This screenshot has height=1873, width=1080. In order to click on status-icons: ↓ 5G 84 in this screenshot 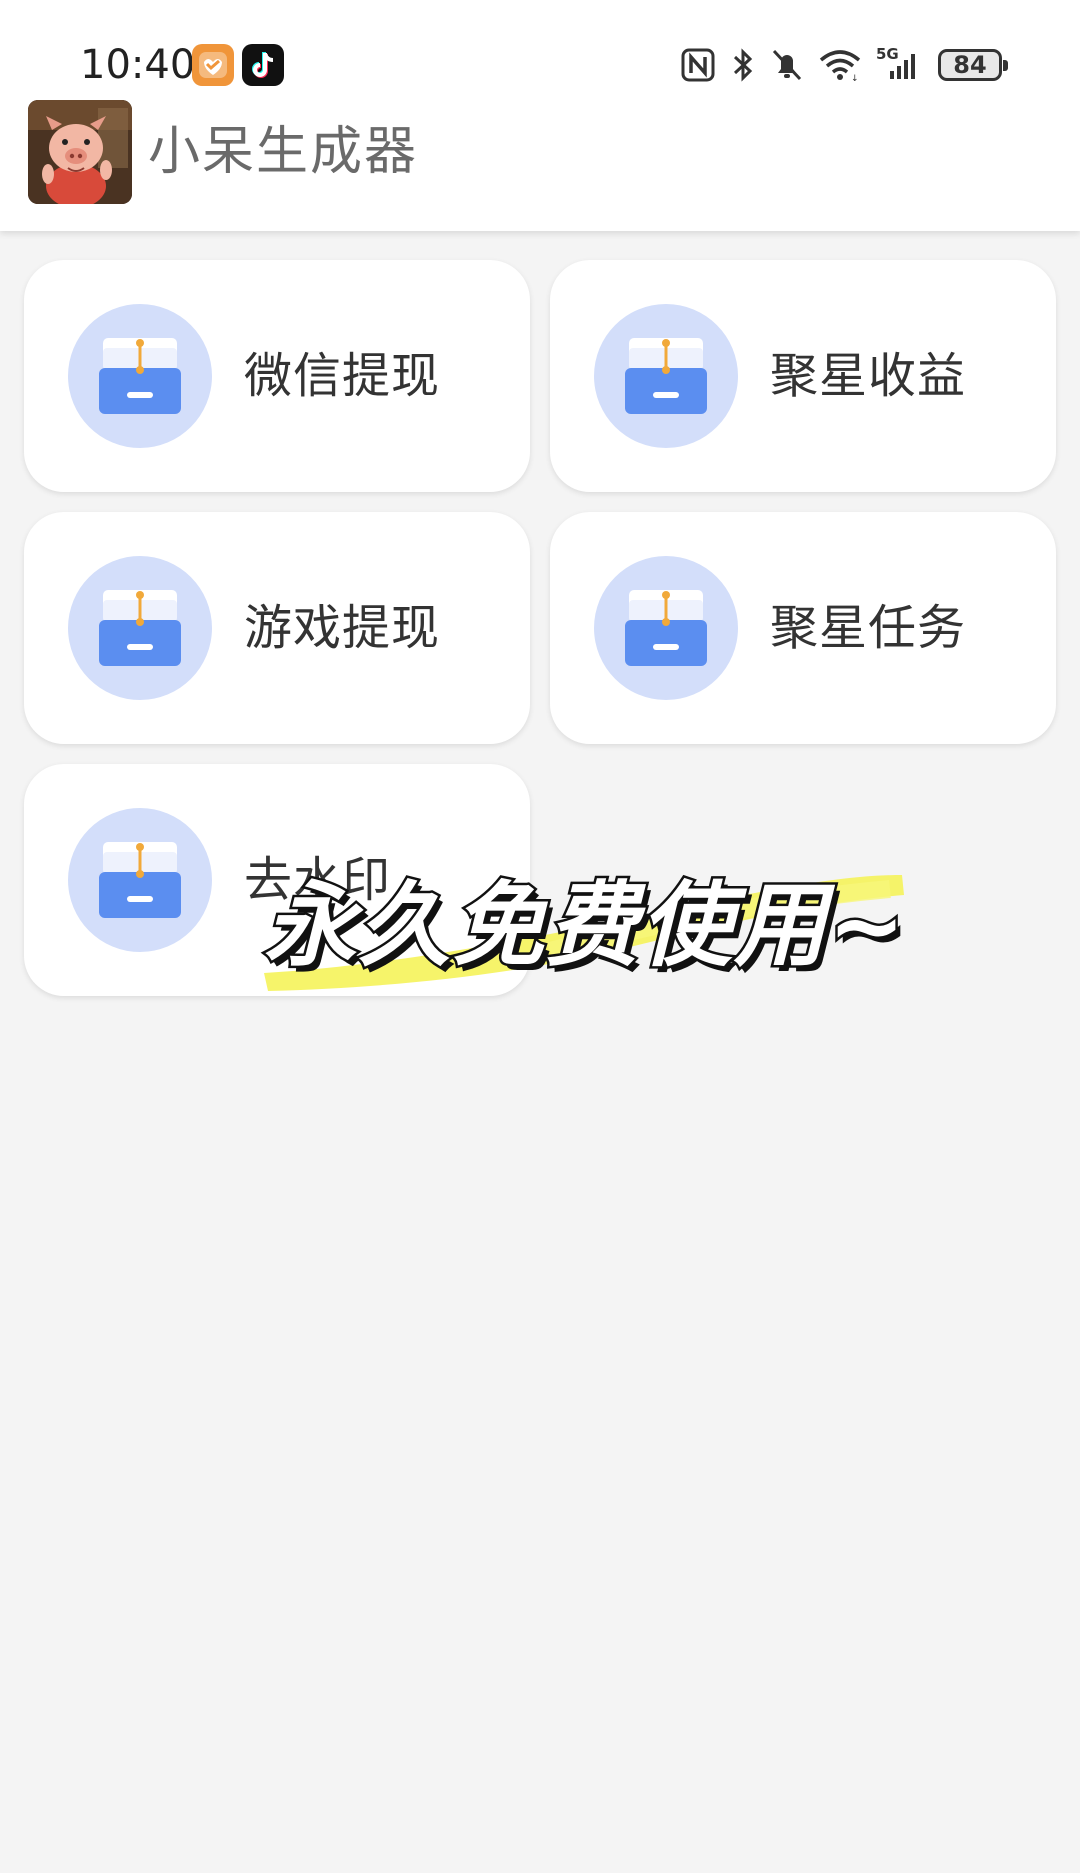, I will do `click(837, 65)`.